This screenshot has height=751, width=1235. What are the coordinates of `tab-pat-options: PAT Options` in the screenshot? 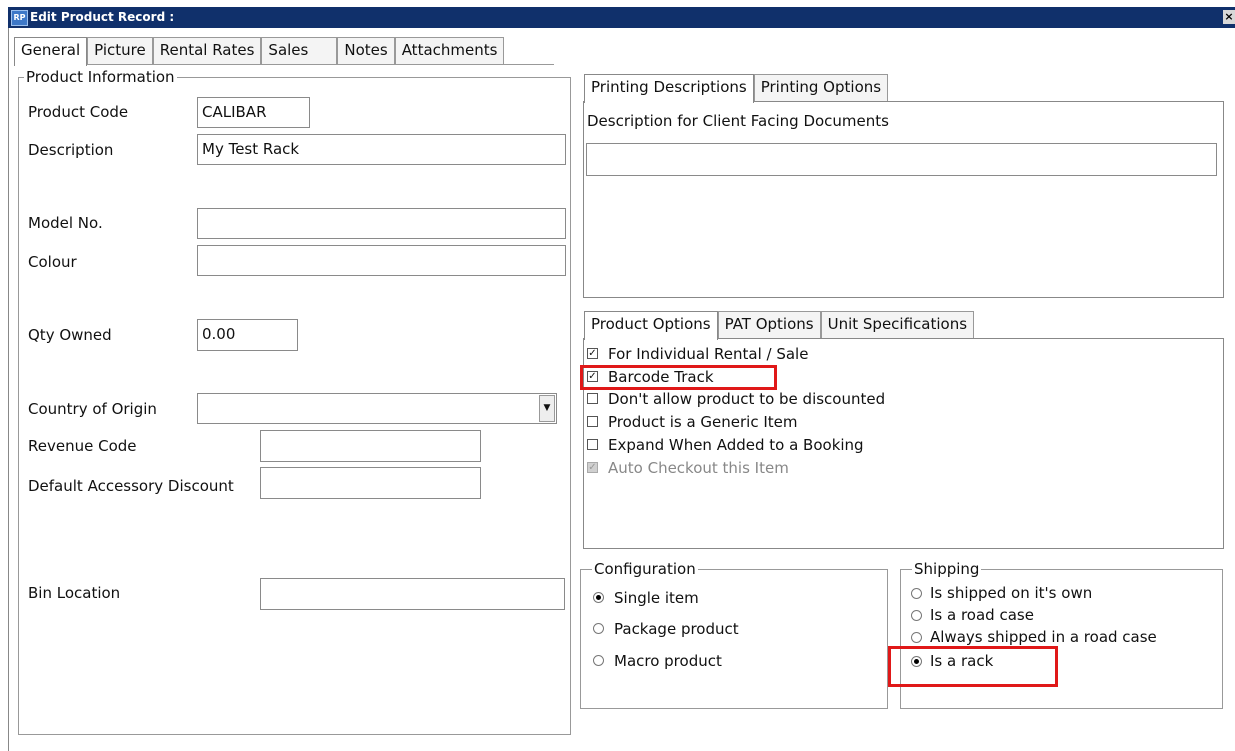 It's located at (769, 324).